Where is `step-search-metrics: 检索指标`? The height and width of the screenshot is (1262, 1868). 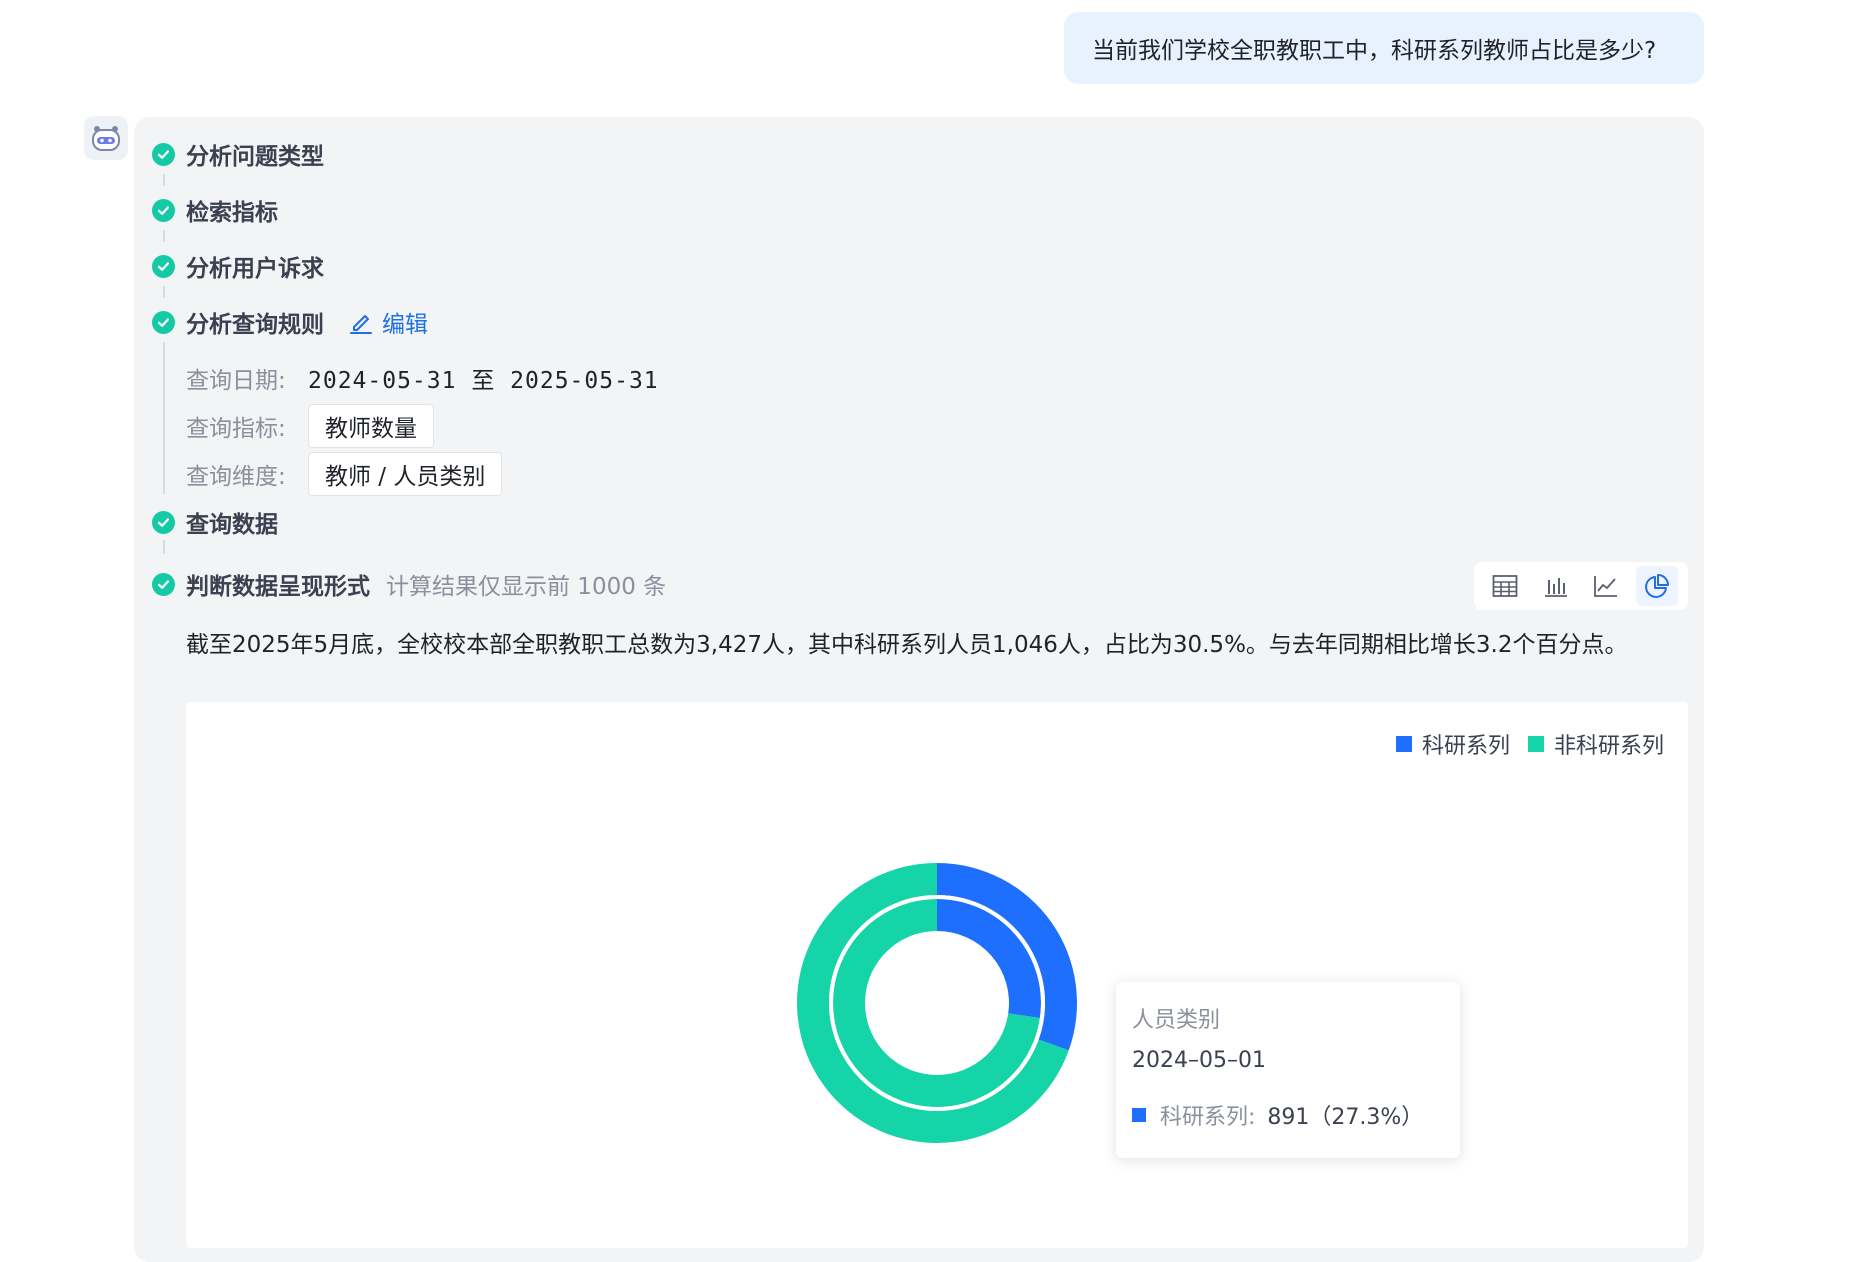
step-search-metrics: 检索指标 is located at coordinates (215, 210).